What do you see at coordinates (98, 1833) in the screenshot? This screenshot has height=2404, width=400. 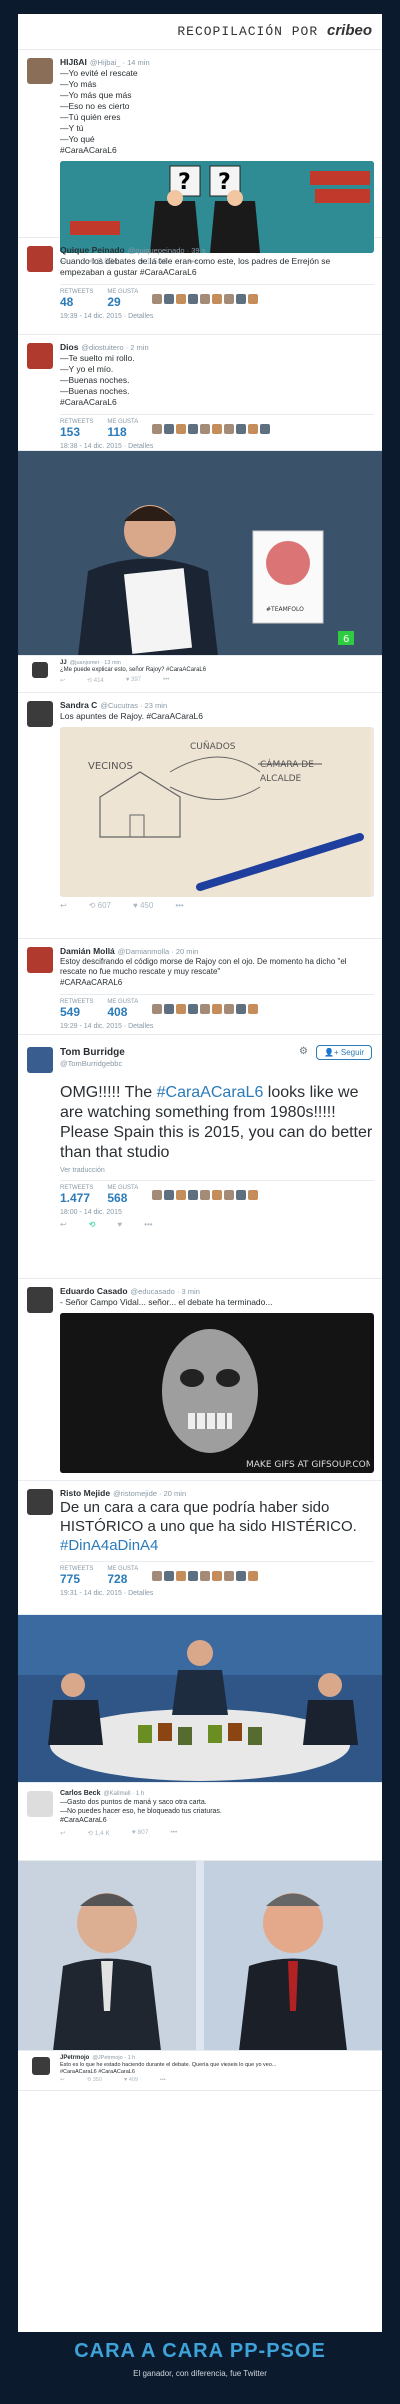 I see `retweet-icon: ⟲ 1,4 K` at bounding box center [98, 1833].